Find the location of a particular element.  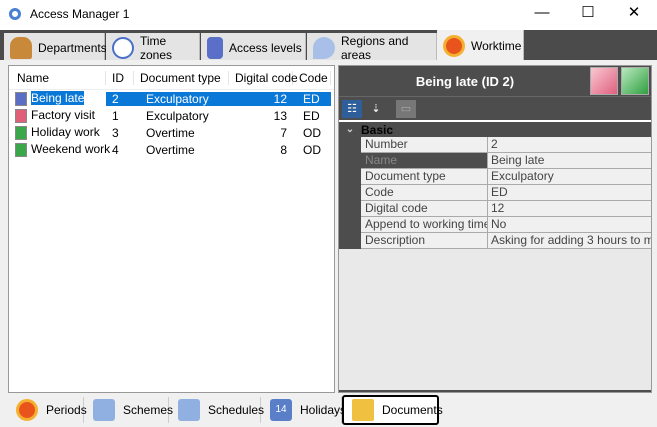

app-icon is located at coordinates (15, 14).